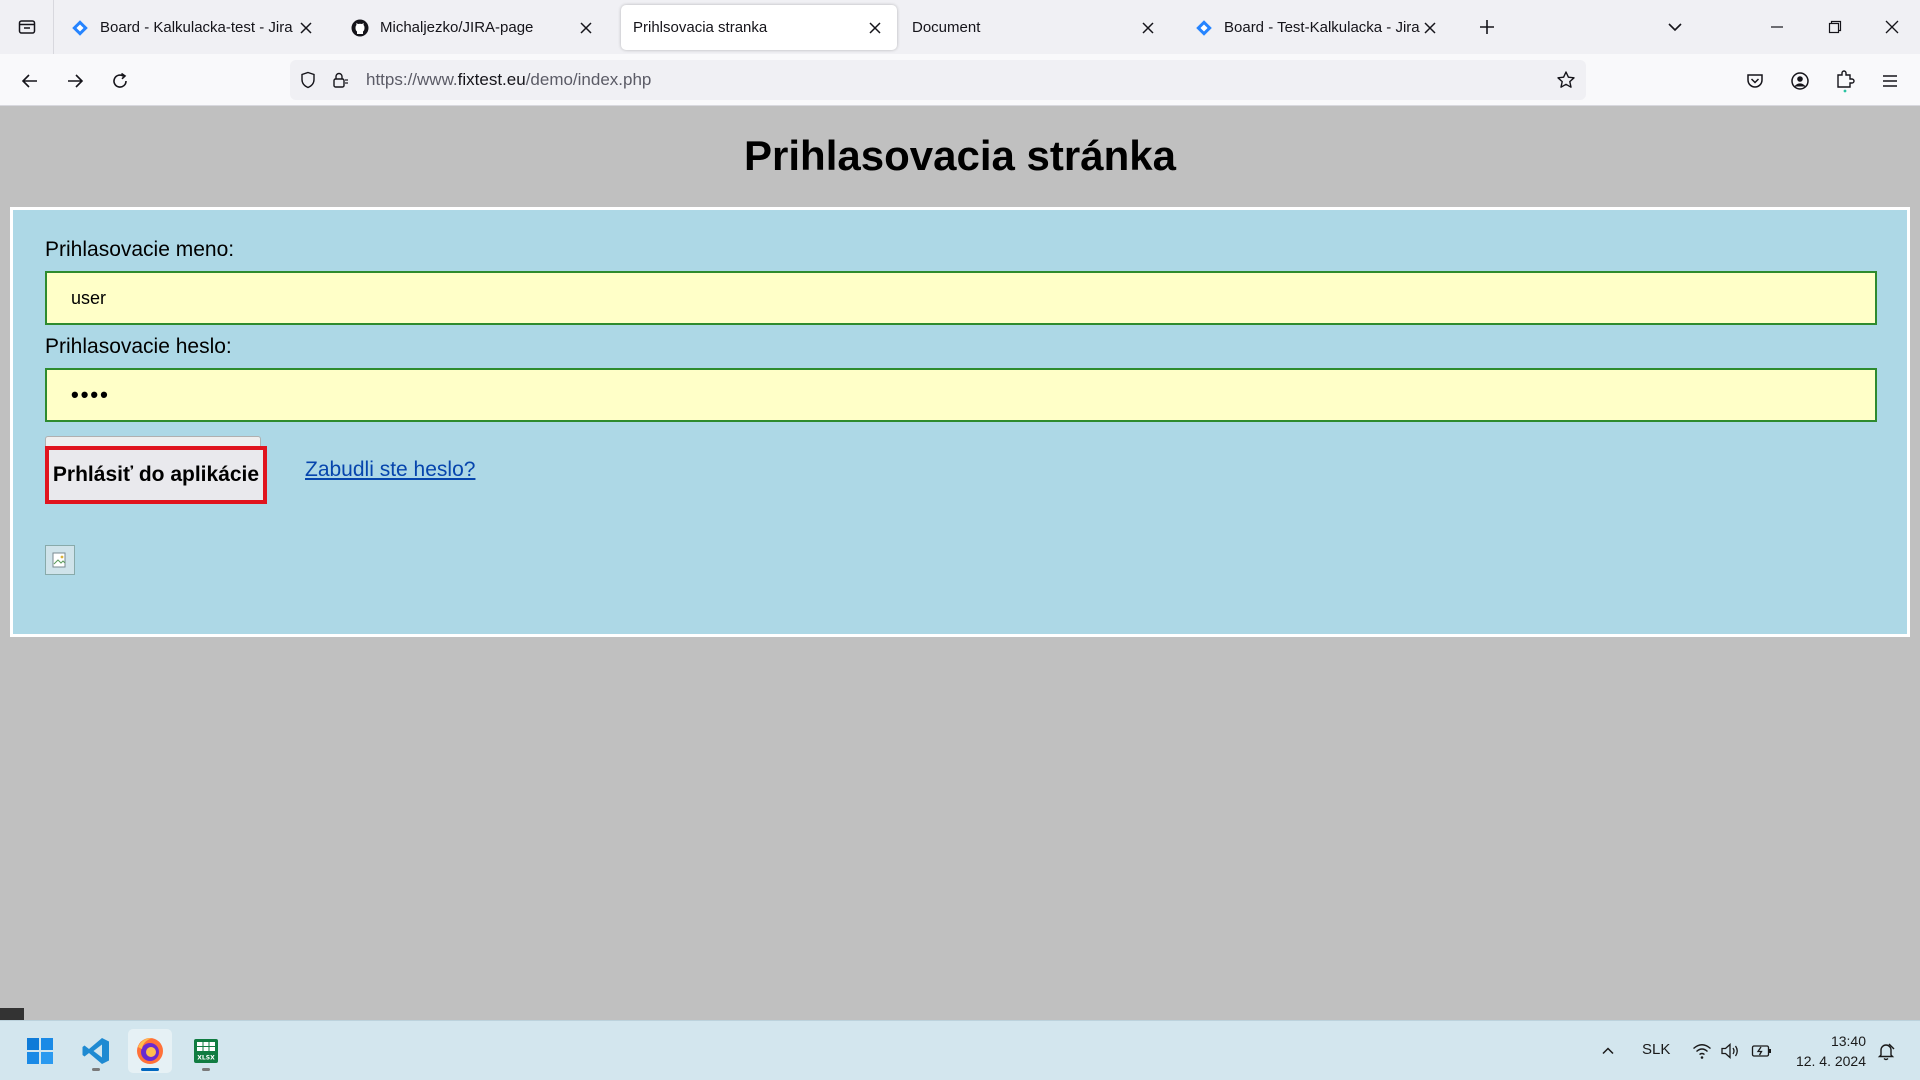  I want to click on close-window-button, so click(1892, 27).